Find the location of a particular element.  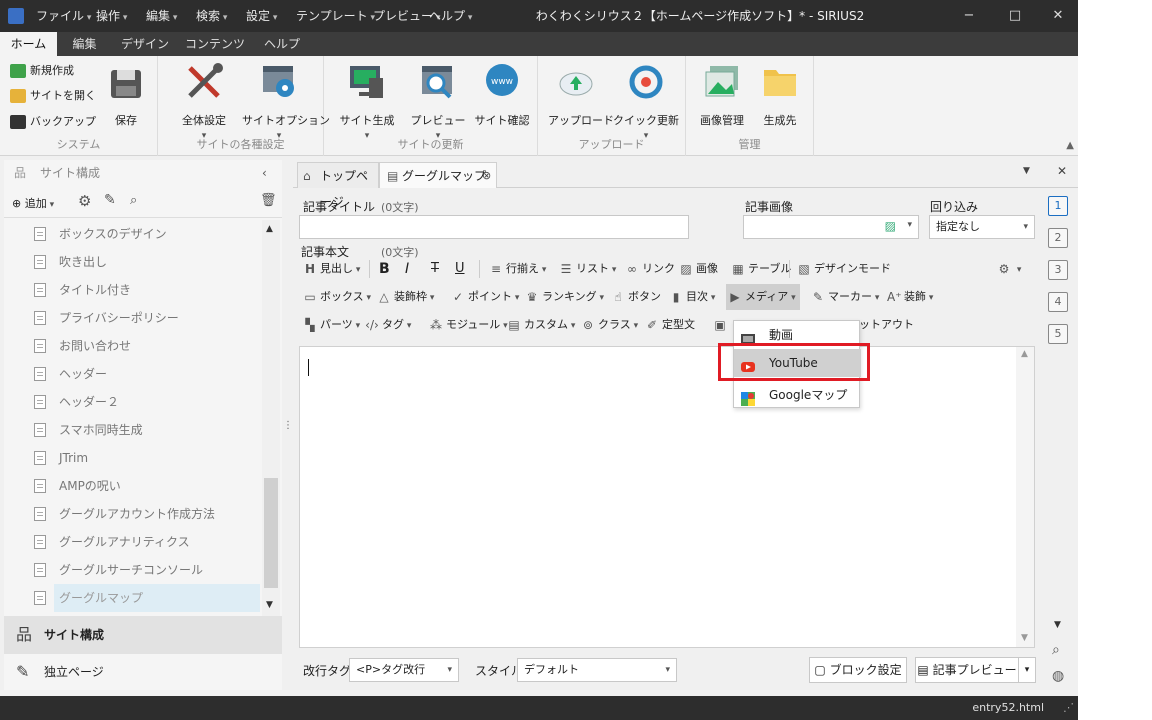

tree-item: ボックスのデザイン is located at coordinates (133, 234).